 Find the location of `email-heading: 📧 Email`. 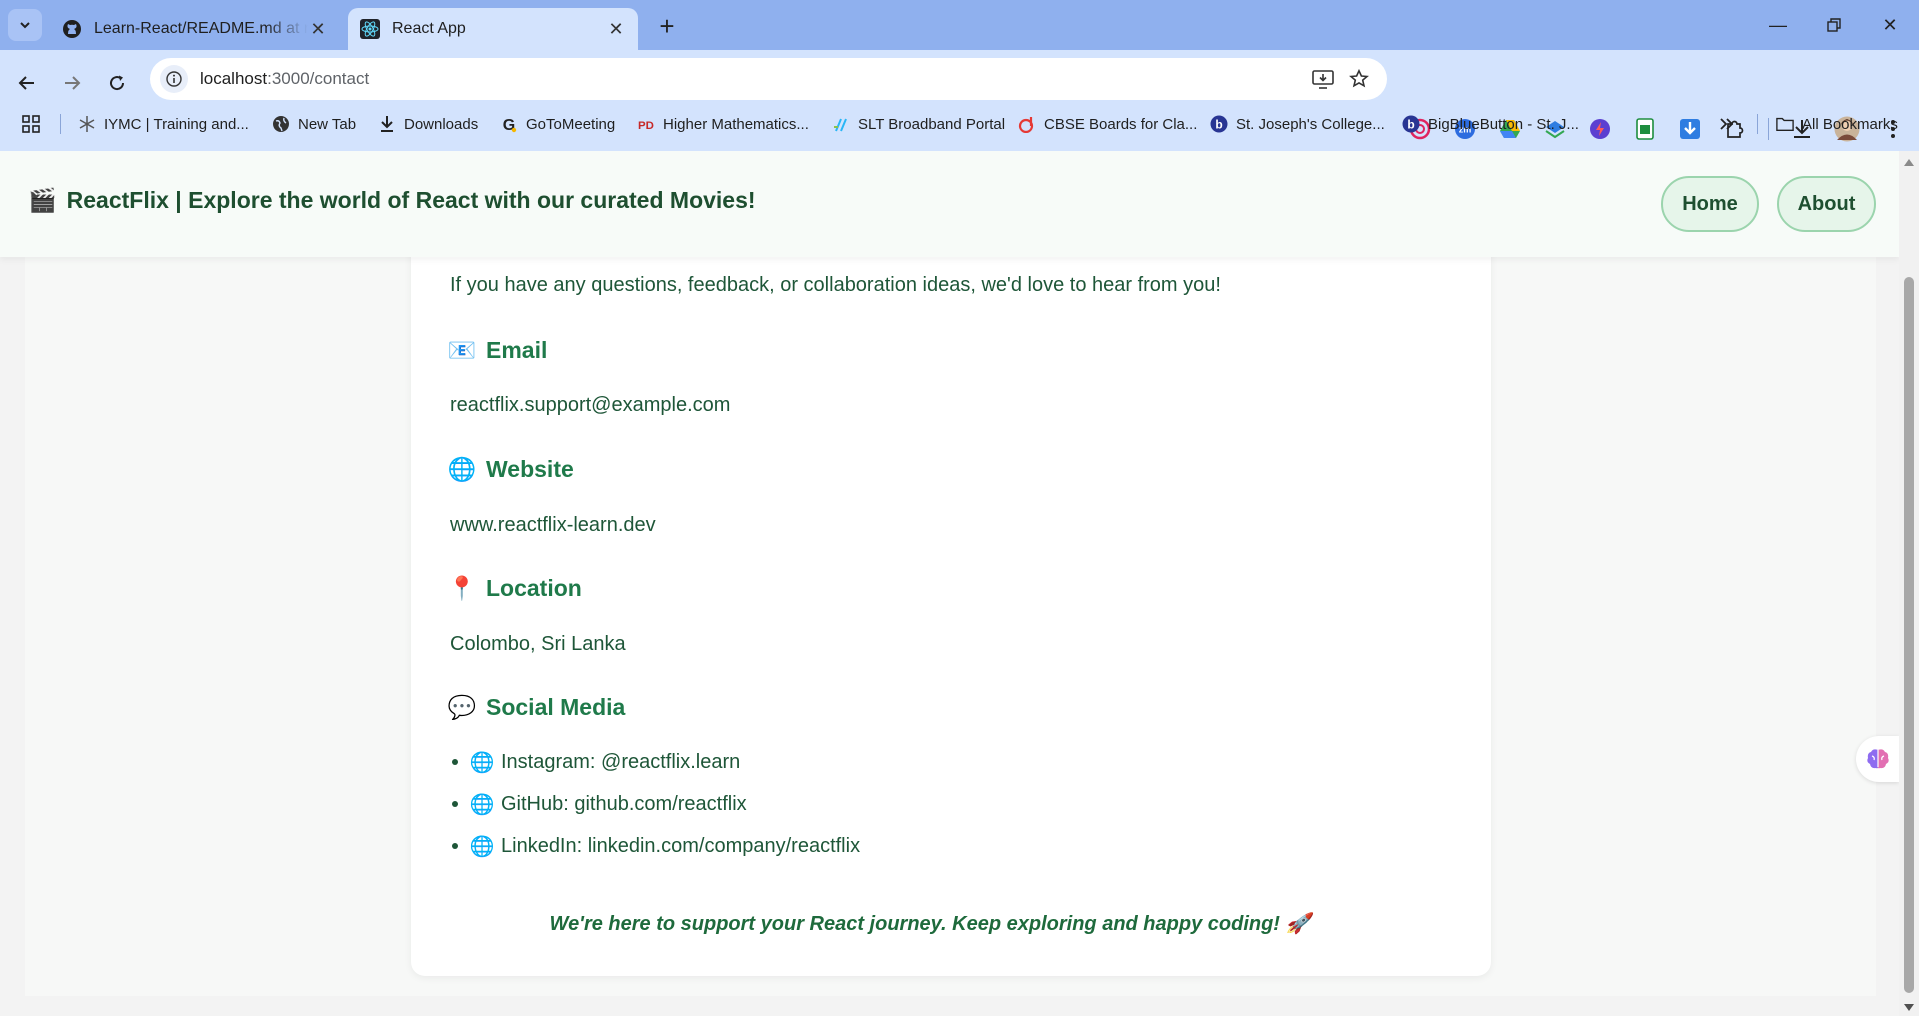

email-heading: 📧 Email is located at coordinates (497, 350).